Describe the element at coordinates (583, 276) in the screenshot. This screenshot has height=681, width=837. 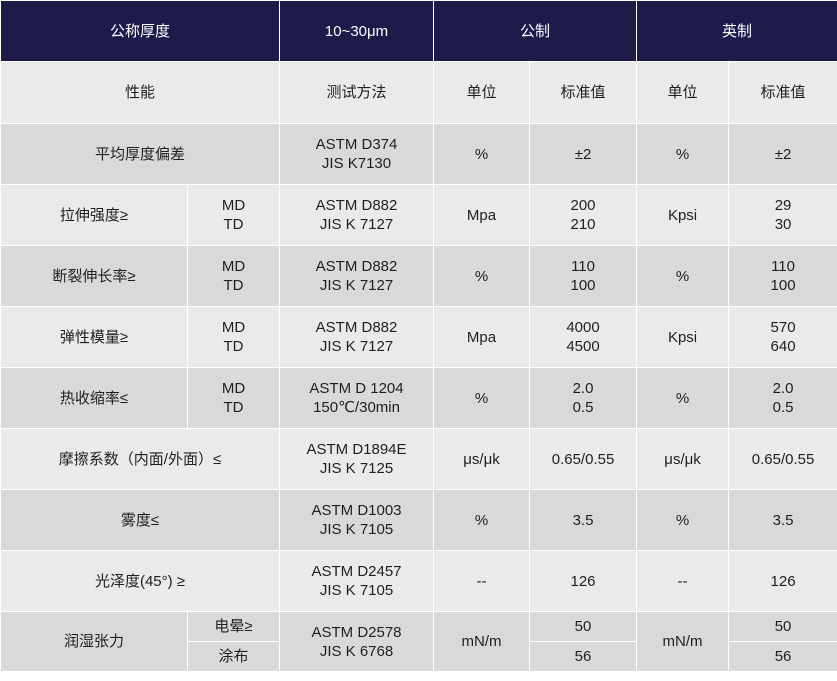
I see `metric-value-cell: 110 100` at that location.